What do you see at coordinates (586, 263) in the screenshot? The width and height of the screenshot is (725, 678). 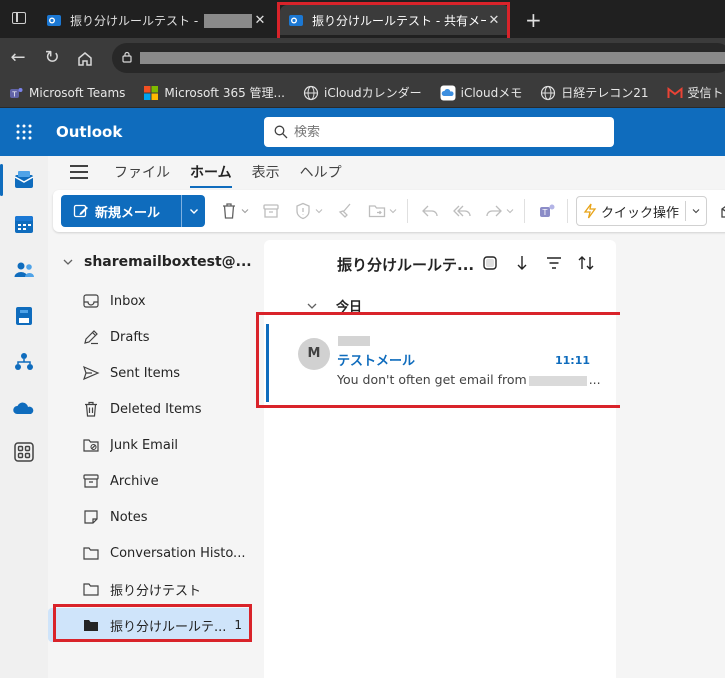 I see `sort-icon` at bounding box center [586, 263].